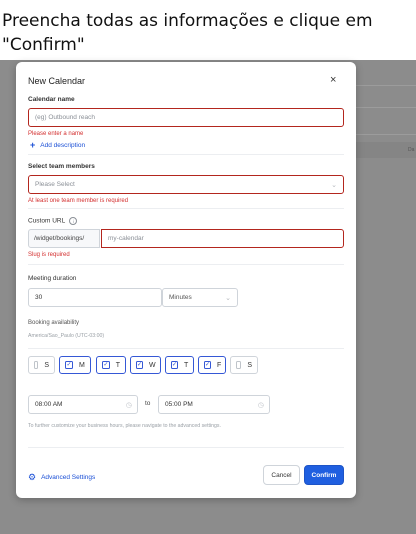 The image size is (416, 534). Describe the element at coordinates (385, 150) in the screenshot. I see `background-table-header` at that location.